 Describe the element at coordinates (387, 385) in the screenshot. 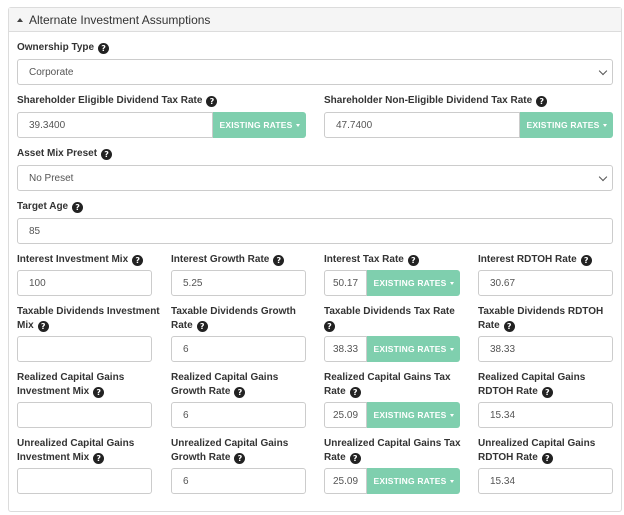

I see `realized-tax-label: Realized Capital Gains Tax Rate?` at that location.